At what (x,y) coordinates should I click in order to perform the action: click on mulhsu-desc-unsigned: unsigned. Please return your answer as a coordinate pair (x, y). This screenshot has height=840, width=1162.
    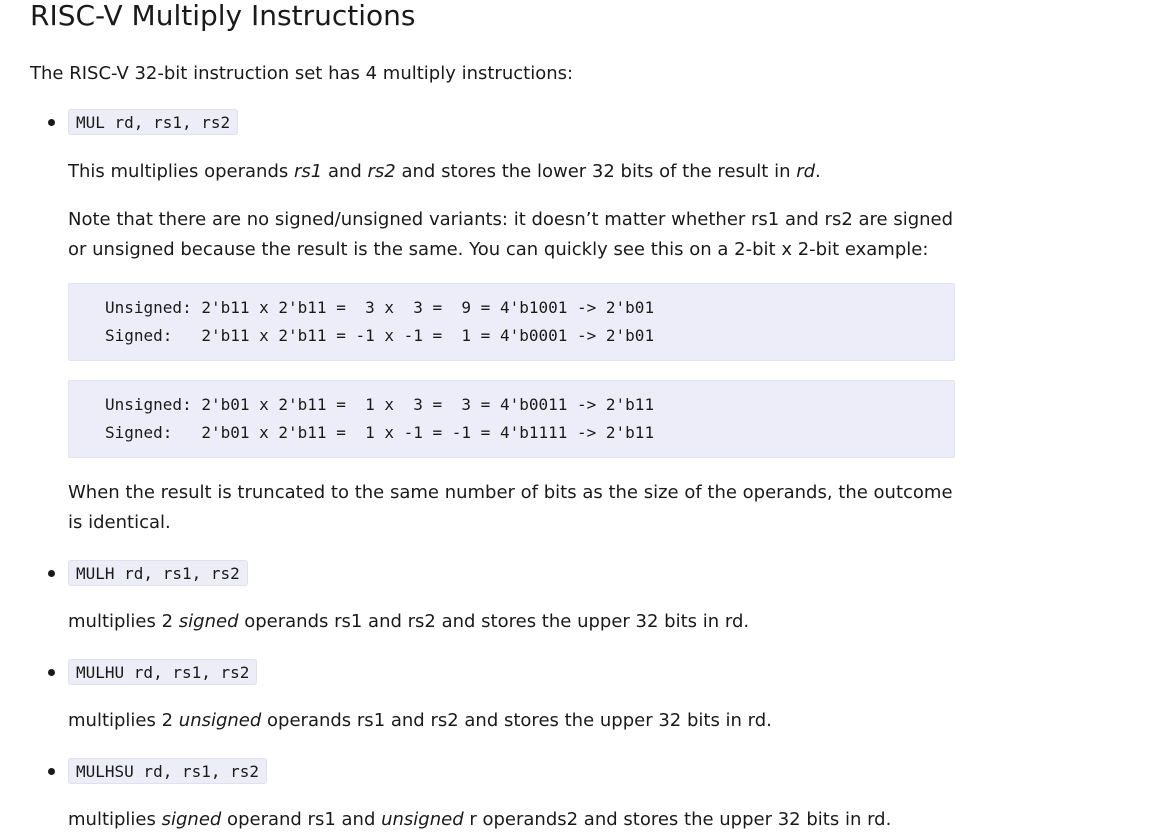
    Looking at the image, I should click on (422, 819).